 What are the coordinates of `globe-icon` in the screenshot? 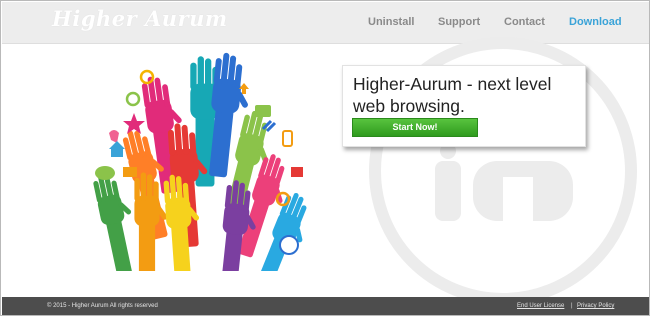 It's located at (289, 245).